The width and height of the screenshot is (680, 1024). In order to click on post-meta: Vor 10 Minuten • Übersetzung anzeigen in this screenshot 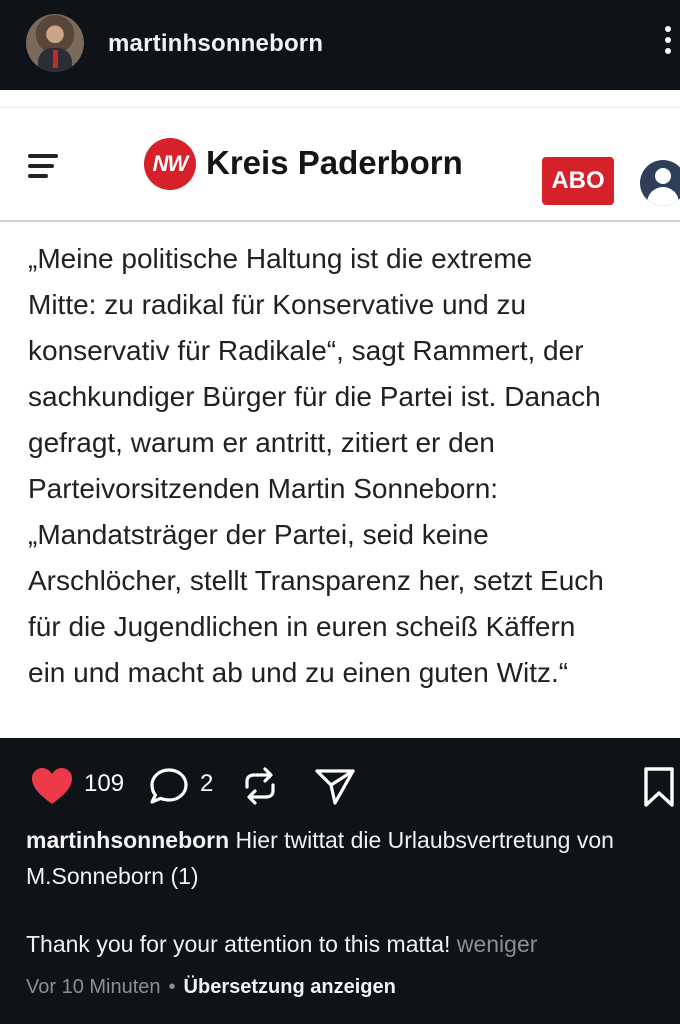, I will do `click(353, 987)`.